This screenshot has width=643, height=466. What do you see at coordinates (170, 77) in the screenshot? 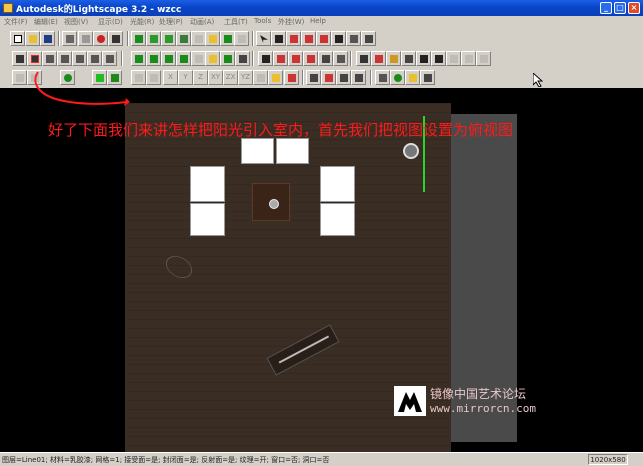
I see `axis-x-button: X` at bounding box center [170, 77].